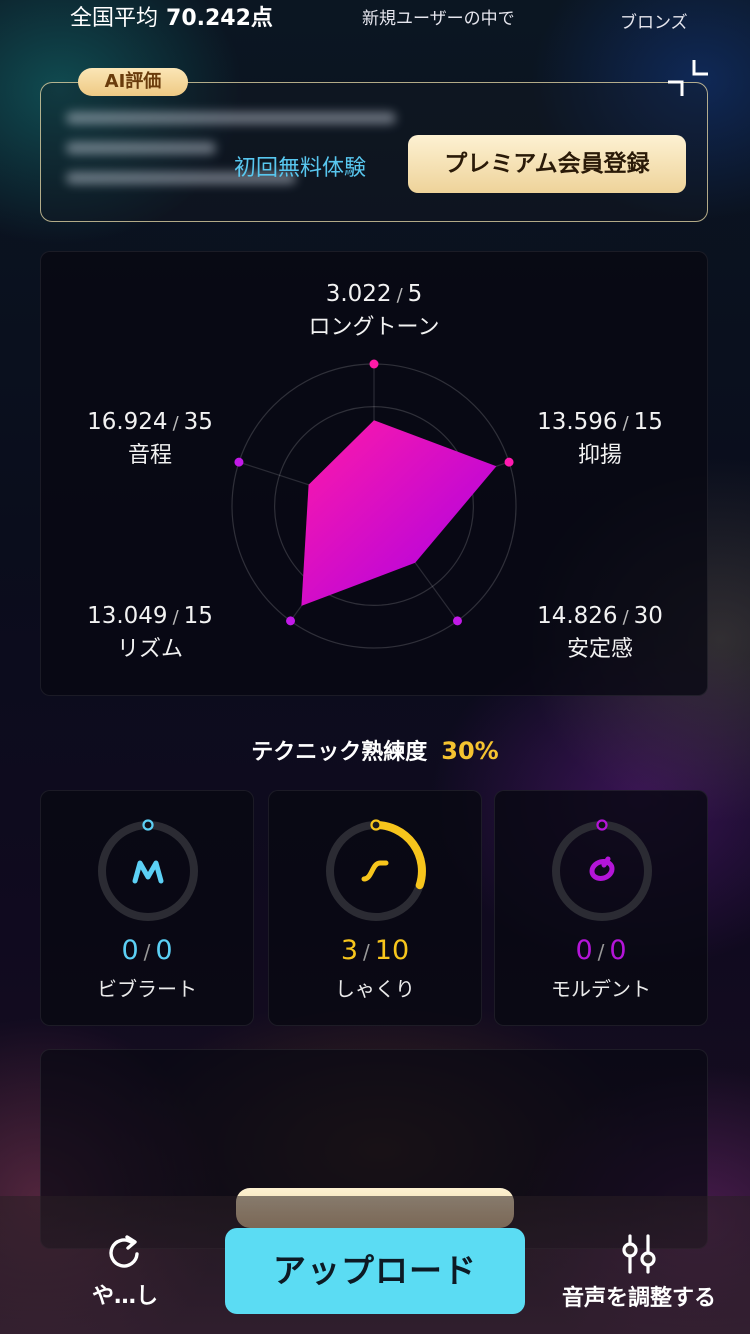 The image size is (750, 1334). I want to click on technique-title: テクニック熟練度 30%, so click(375, 750).